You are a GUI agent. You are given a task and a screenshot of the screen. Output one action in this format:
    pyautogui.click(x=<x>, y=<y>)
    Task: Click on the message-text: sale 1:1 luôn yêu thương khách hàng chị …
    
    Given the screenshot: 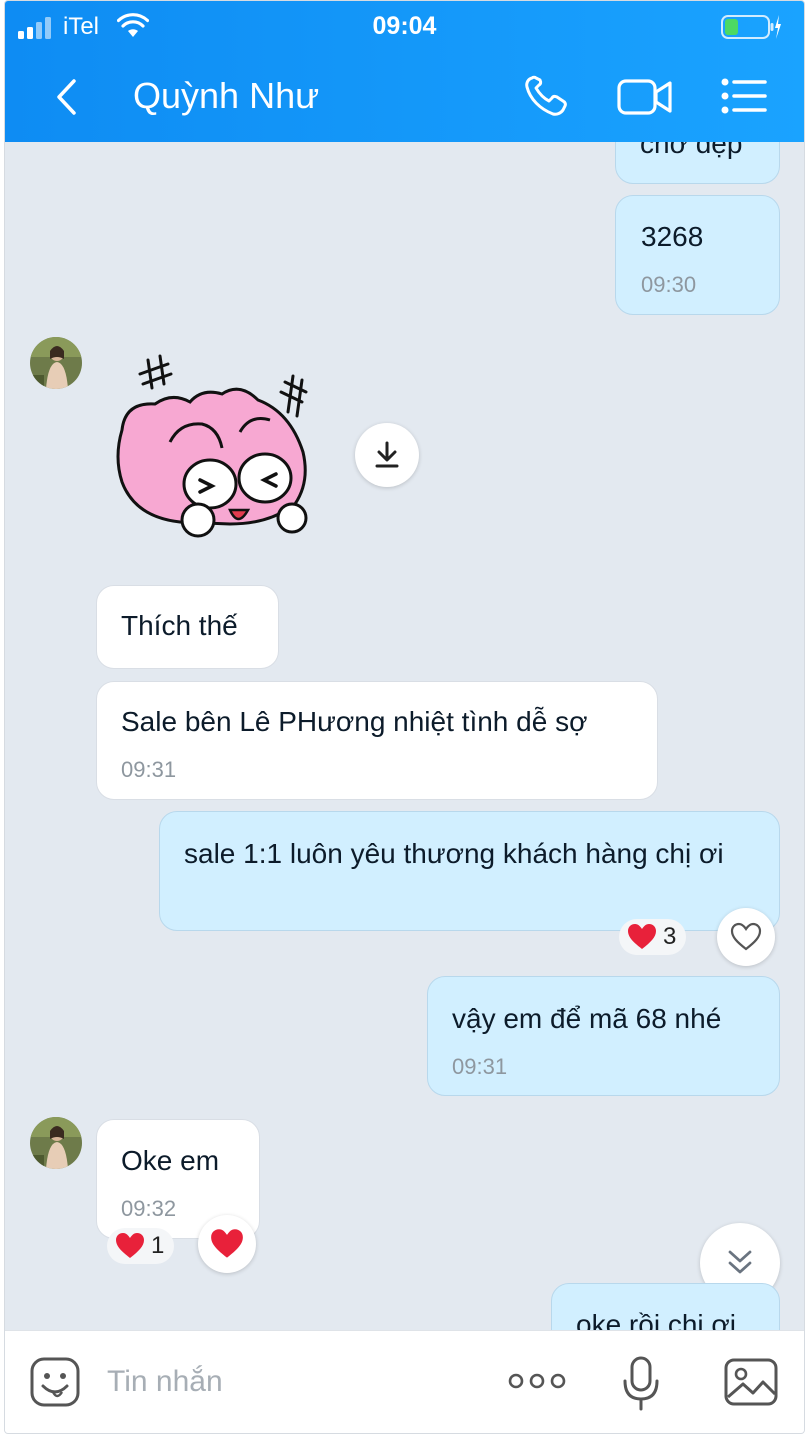 What is the action you would take?
    pyautogui.click(x=454, y=853)
    